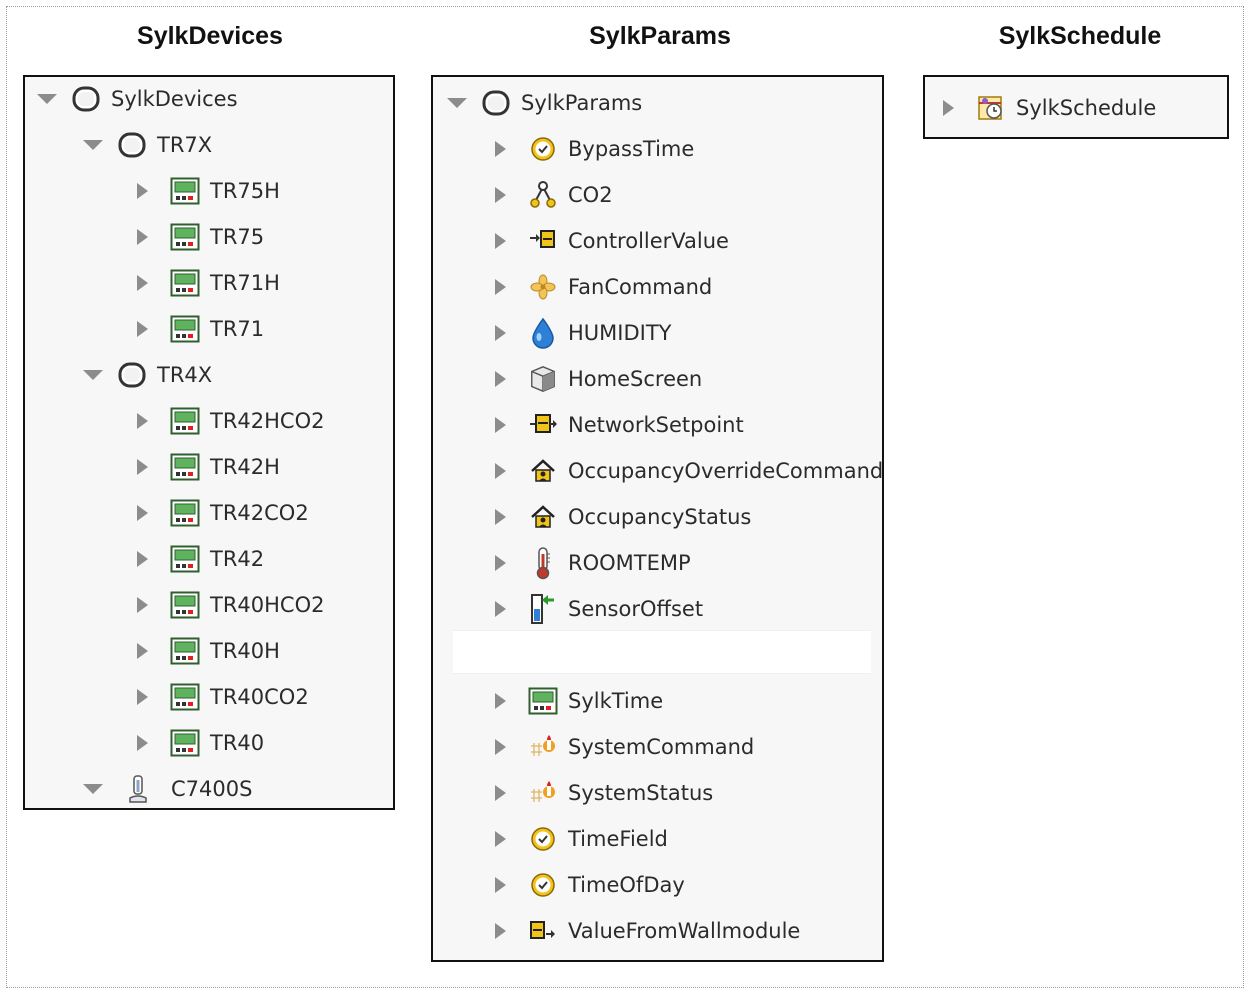 This screenshot has height=994, width=1250. I want to click on tree-node-param: CO2, so click(554, 195).